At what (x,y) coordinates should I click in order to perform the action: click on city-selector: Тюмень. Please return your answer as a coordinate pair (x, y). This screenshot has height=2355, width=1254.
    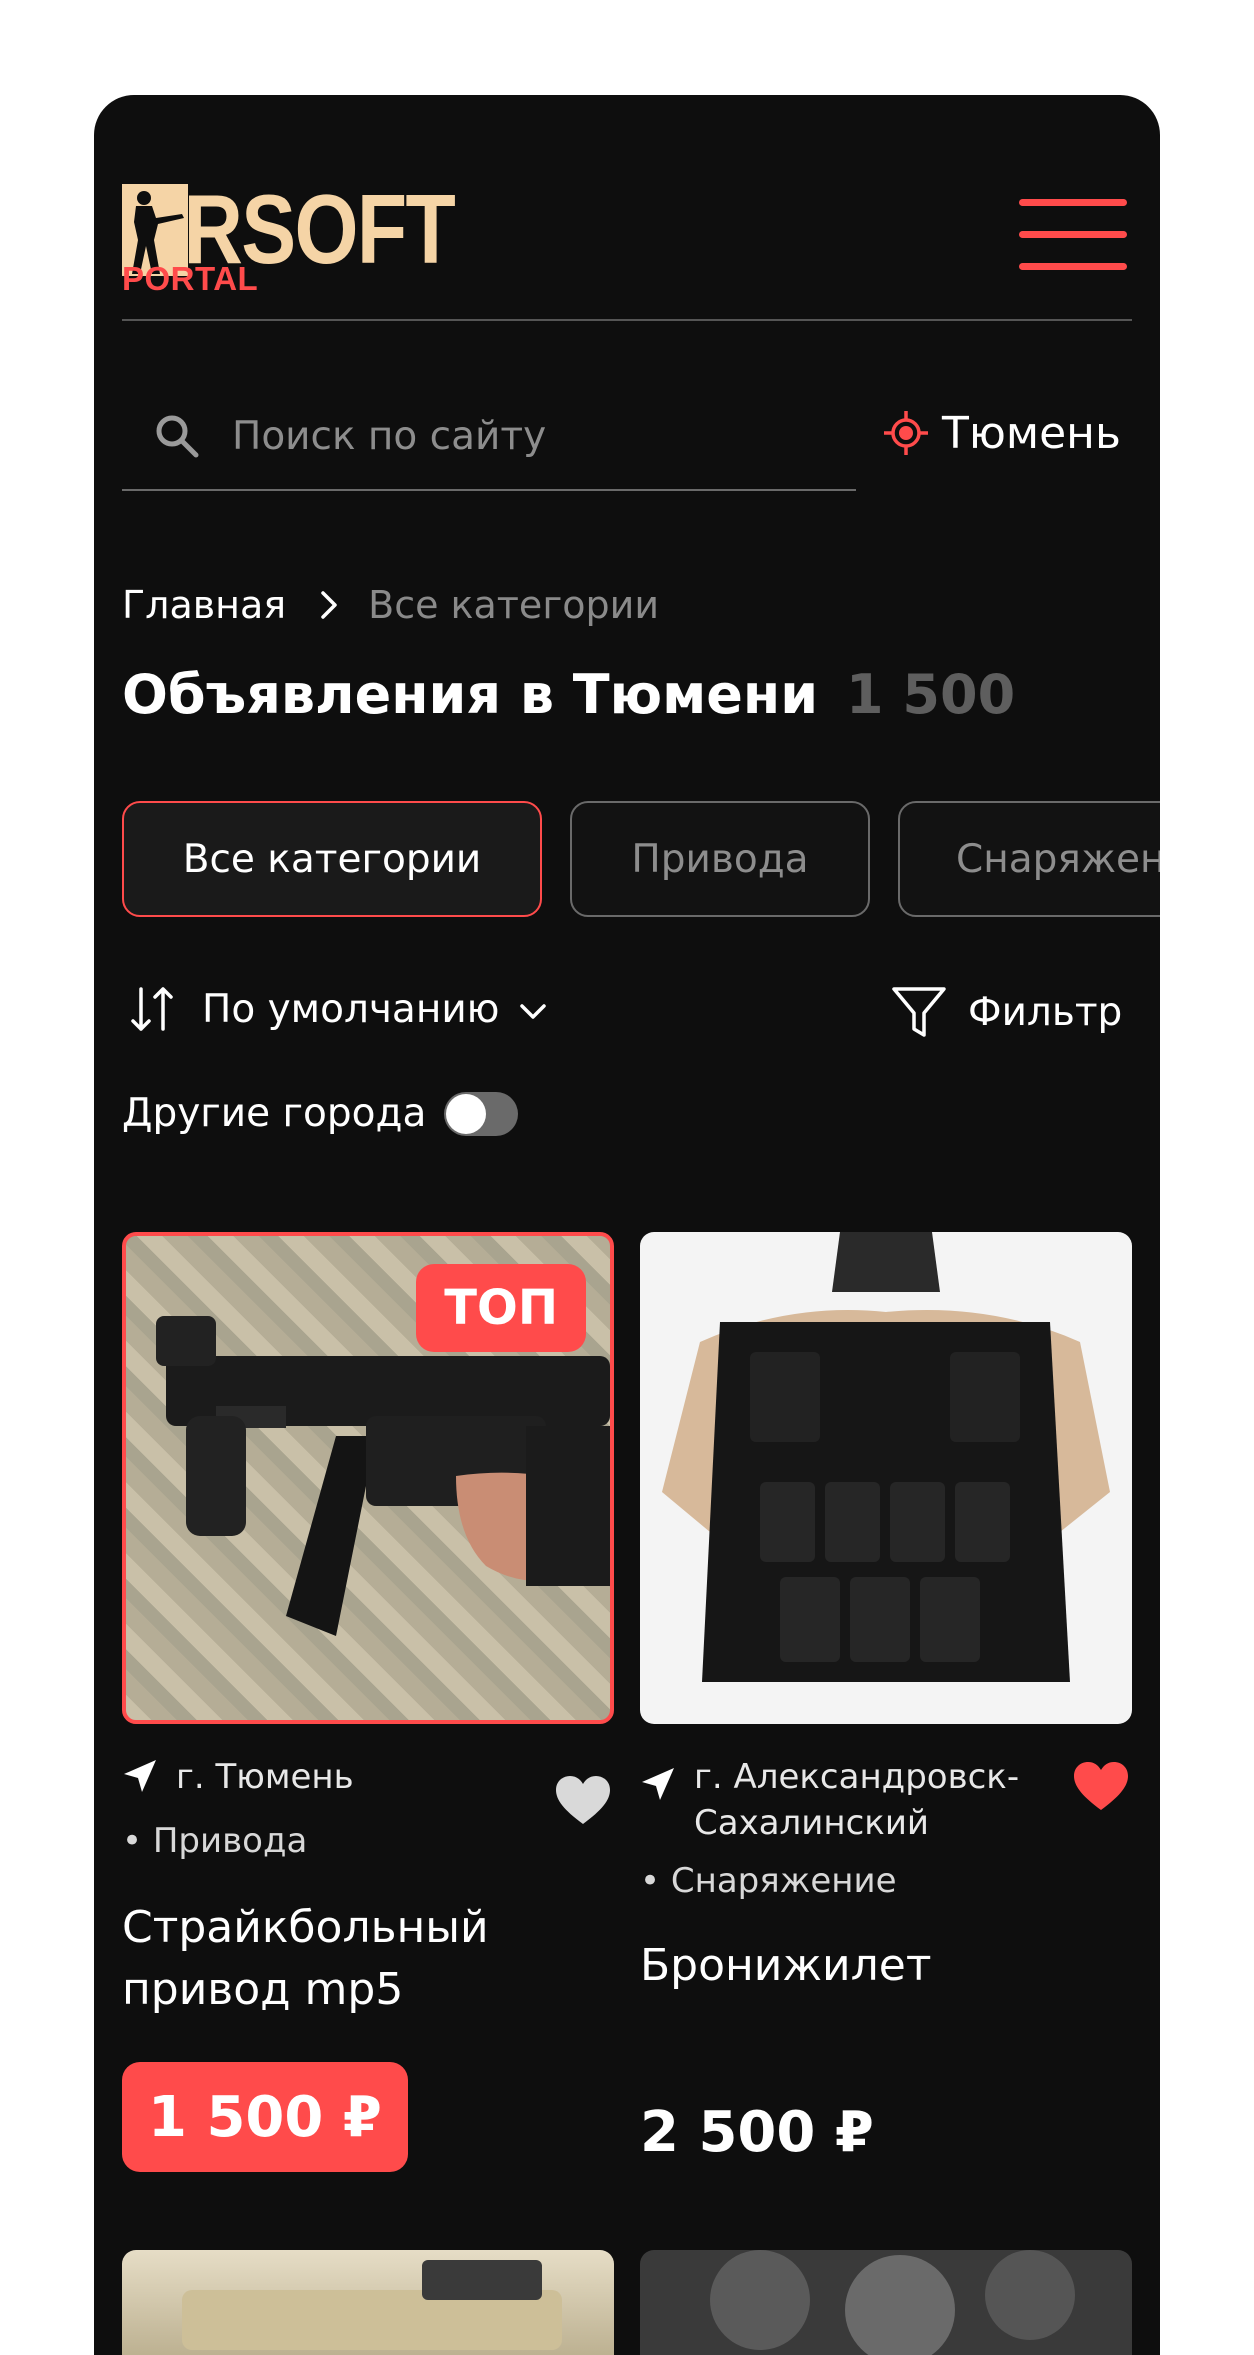
    Looking at the image, I should click on (1002, 433).